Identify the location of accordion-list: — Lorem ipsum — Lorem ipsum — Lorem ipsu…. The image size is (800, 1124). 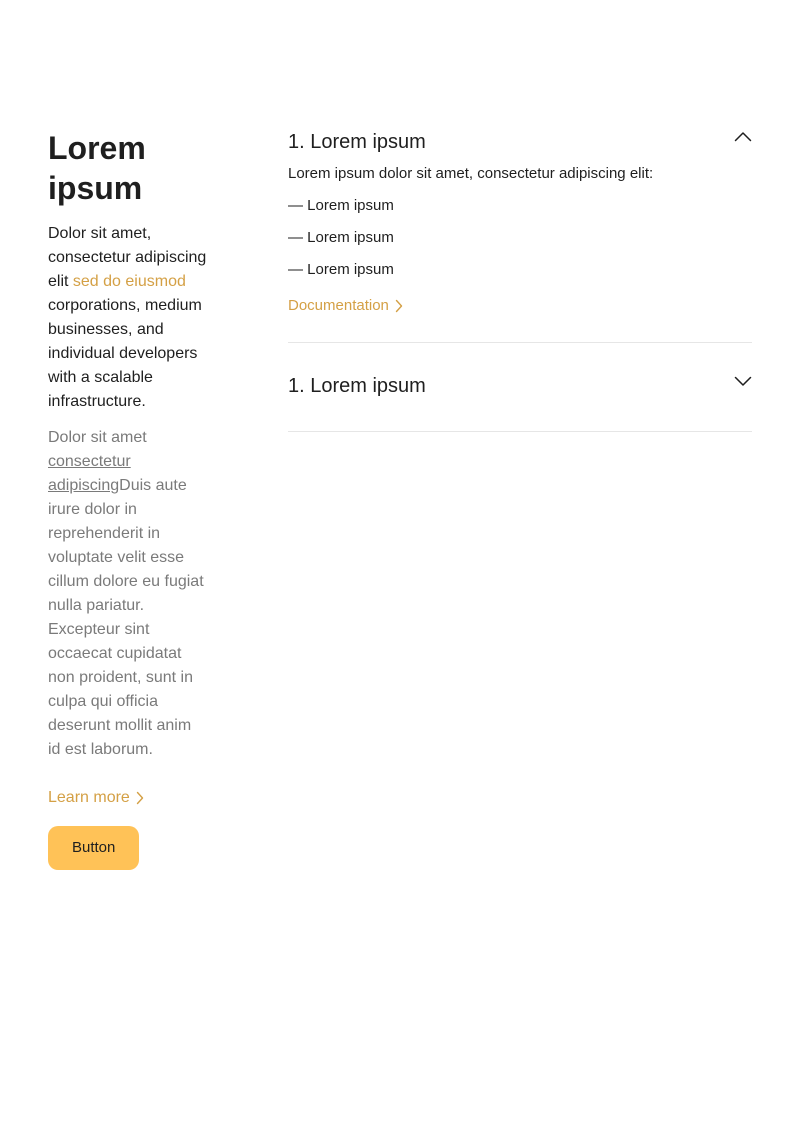
(520, 238).